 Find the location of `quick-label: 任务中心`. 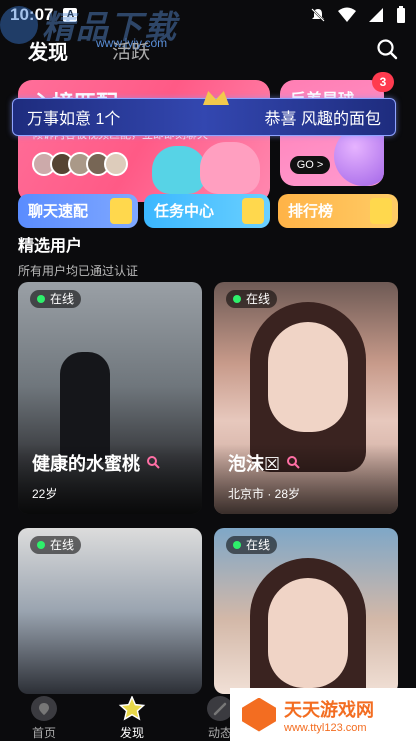

quick-label: 任务中心 is located at coordinates (184, 211).